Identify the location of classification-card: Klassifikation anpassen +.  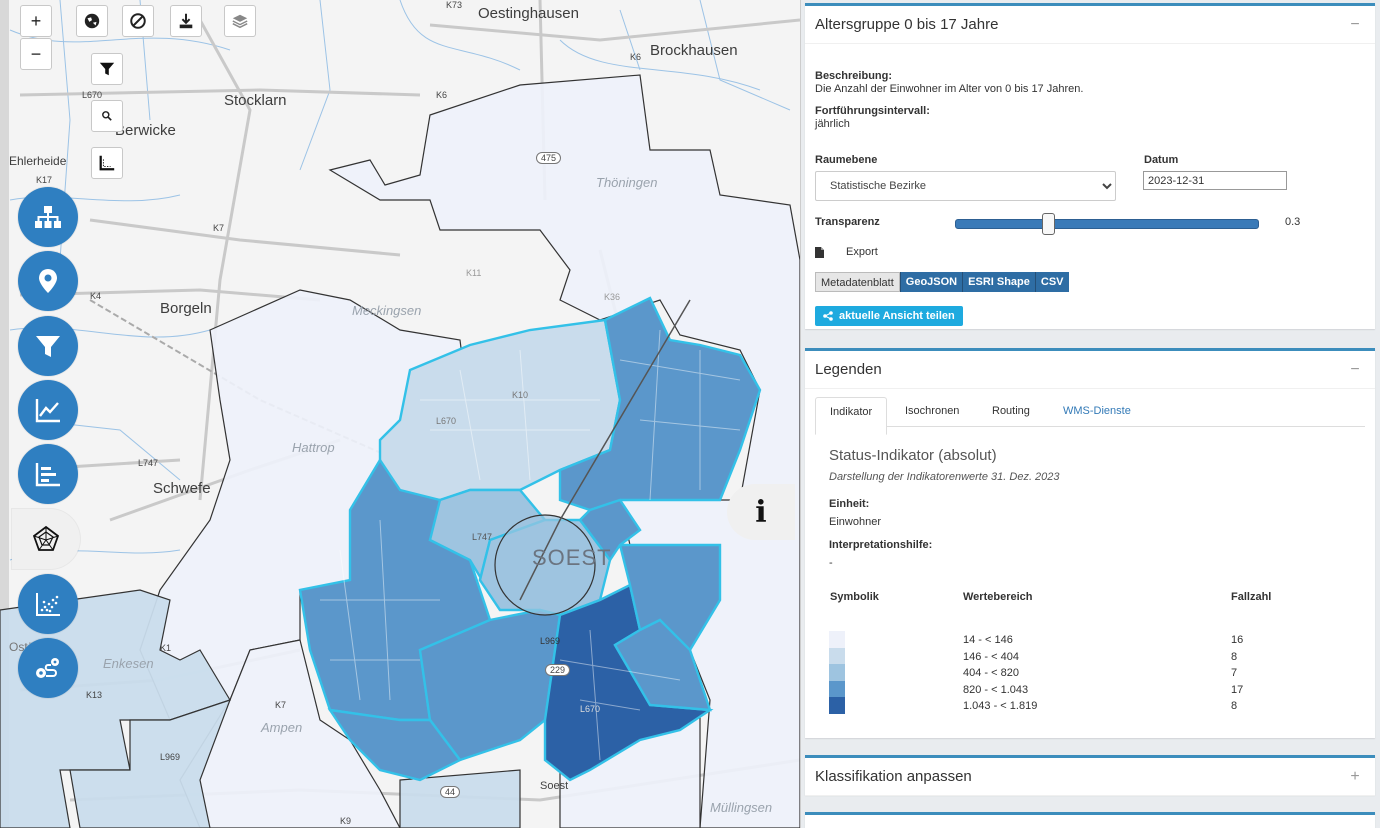
(1090, 775).